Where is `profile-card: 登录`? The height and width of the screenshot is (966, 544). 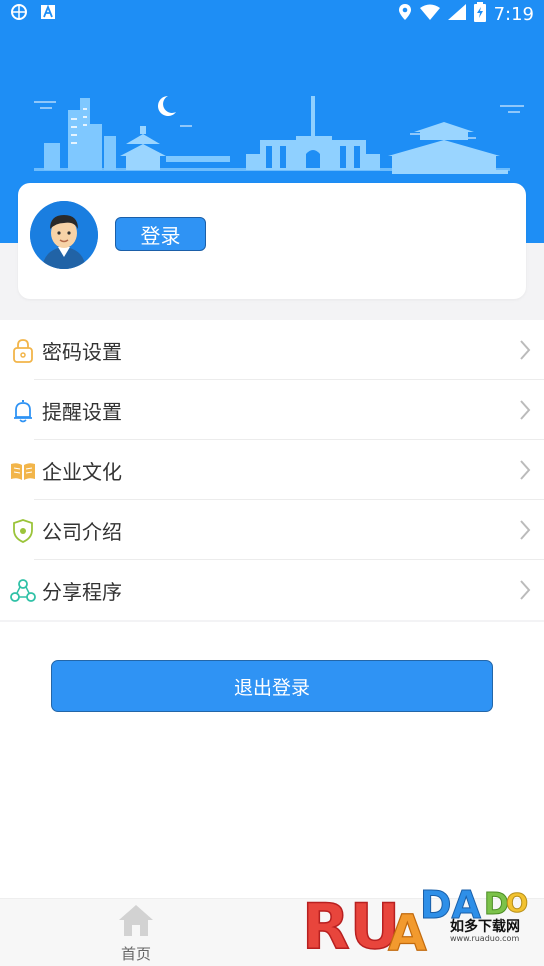
profile-card: 登录 is located at coordinates (272, 241).